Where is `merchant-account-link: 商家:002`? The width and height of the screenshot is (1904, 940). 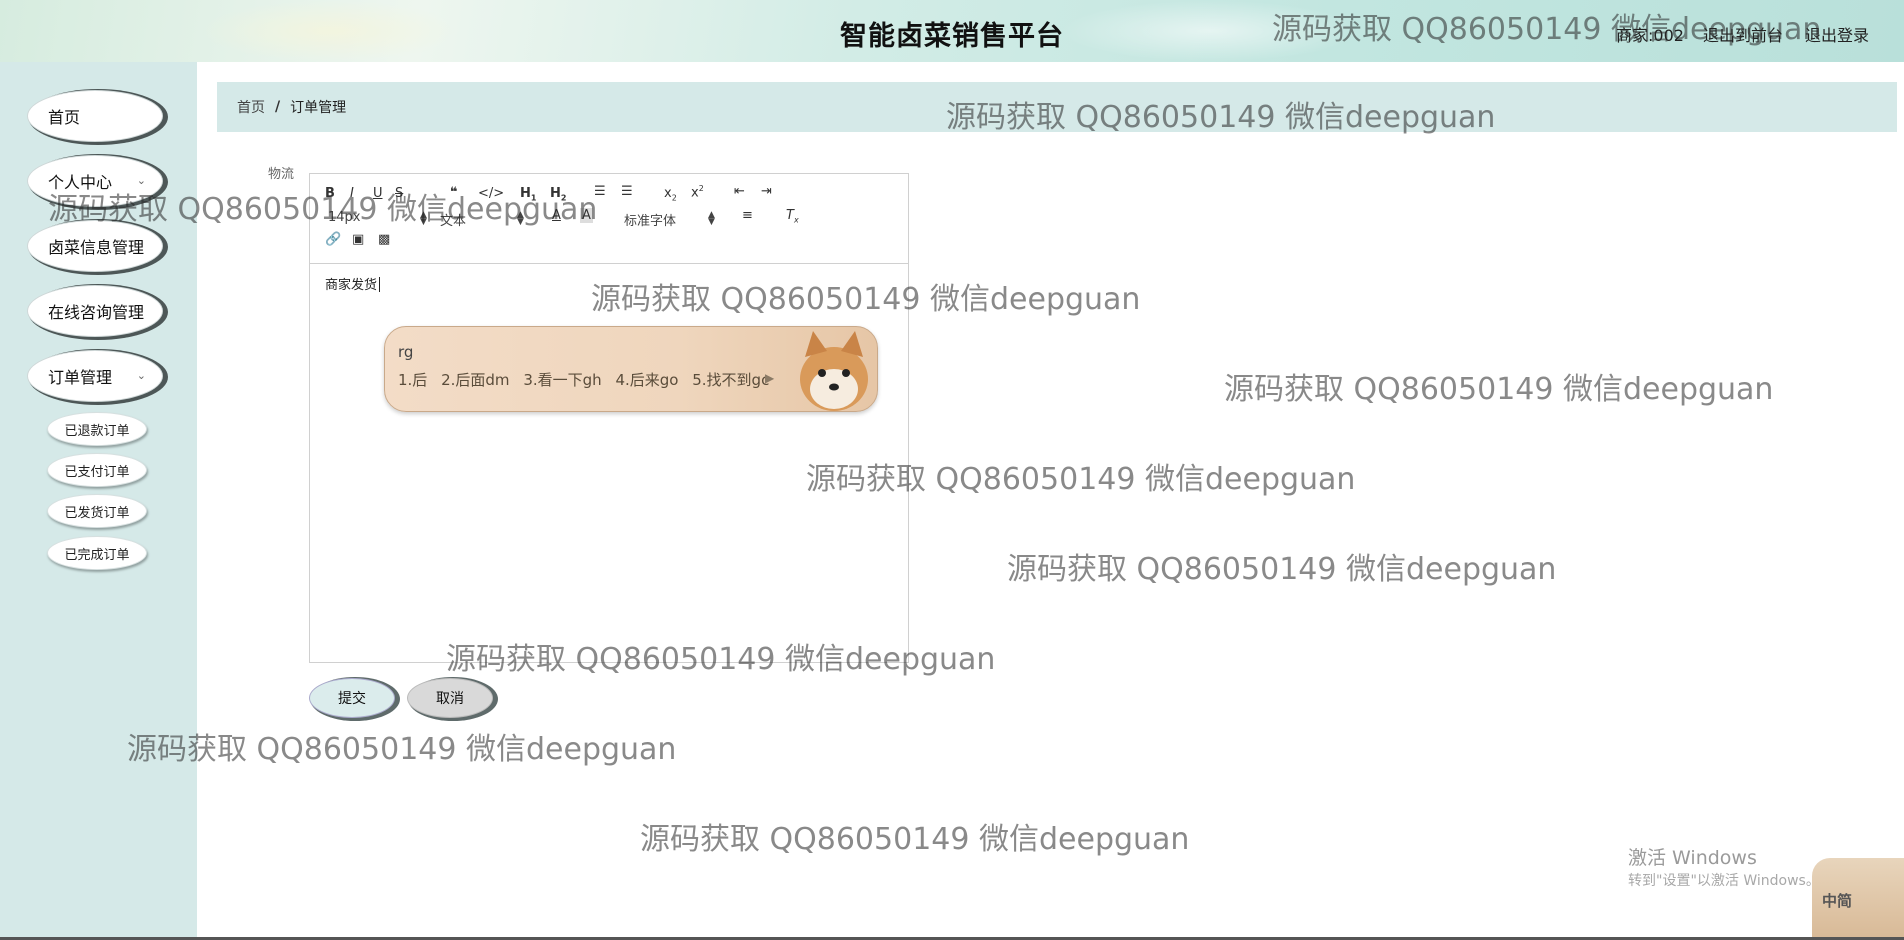
merchant-account-link: 商家:002 is located at coordinates (1650, 34).